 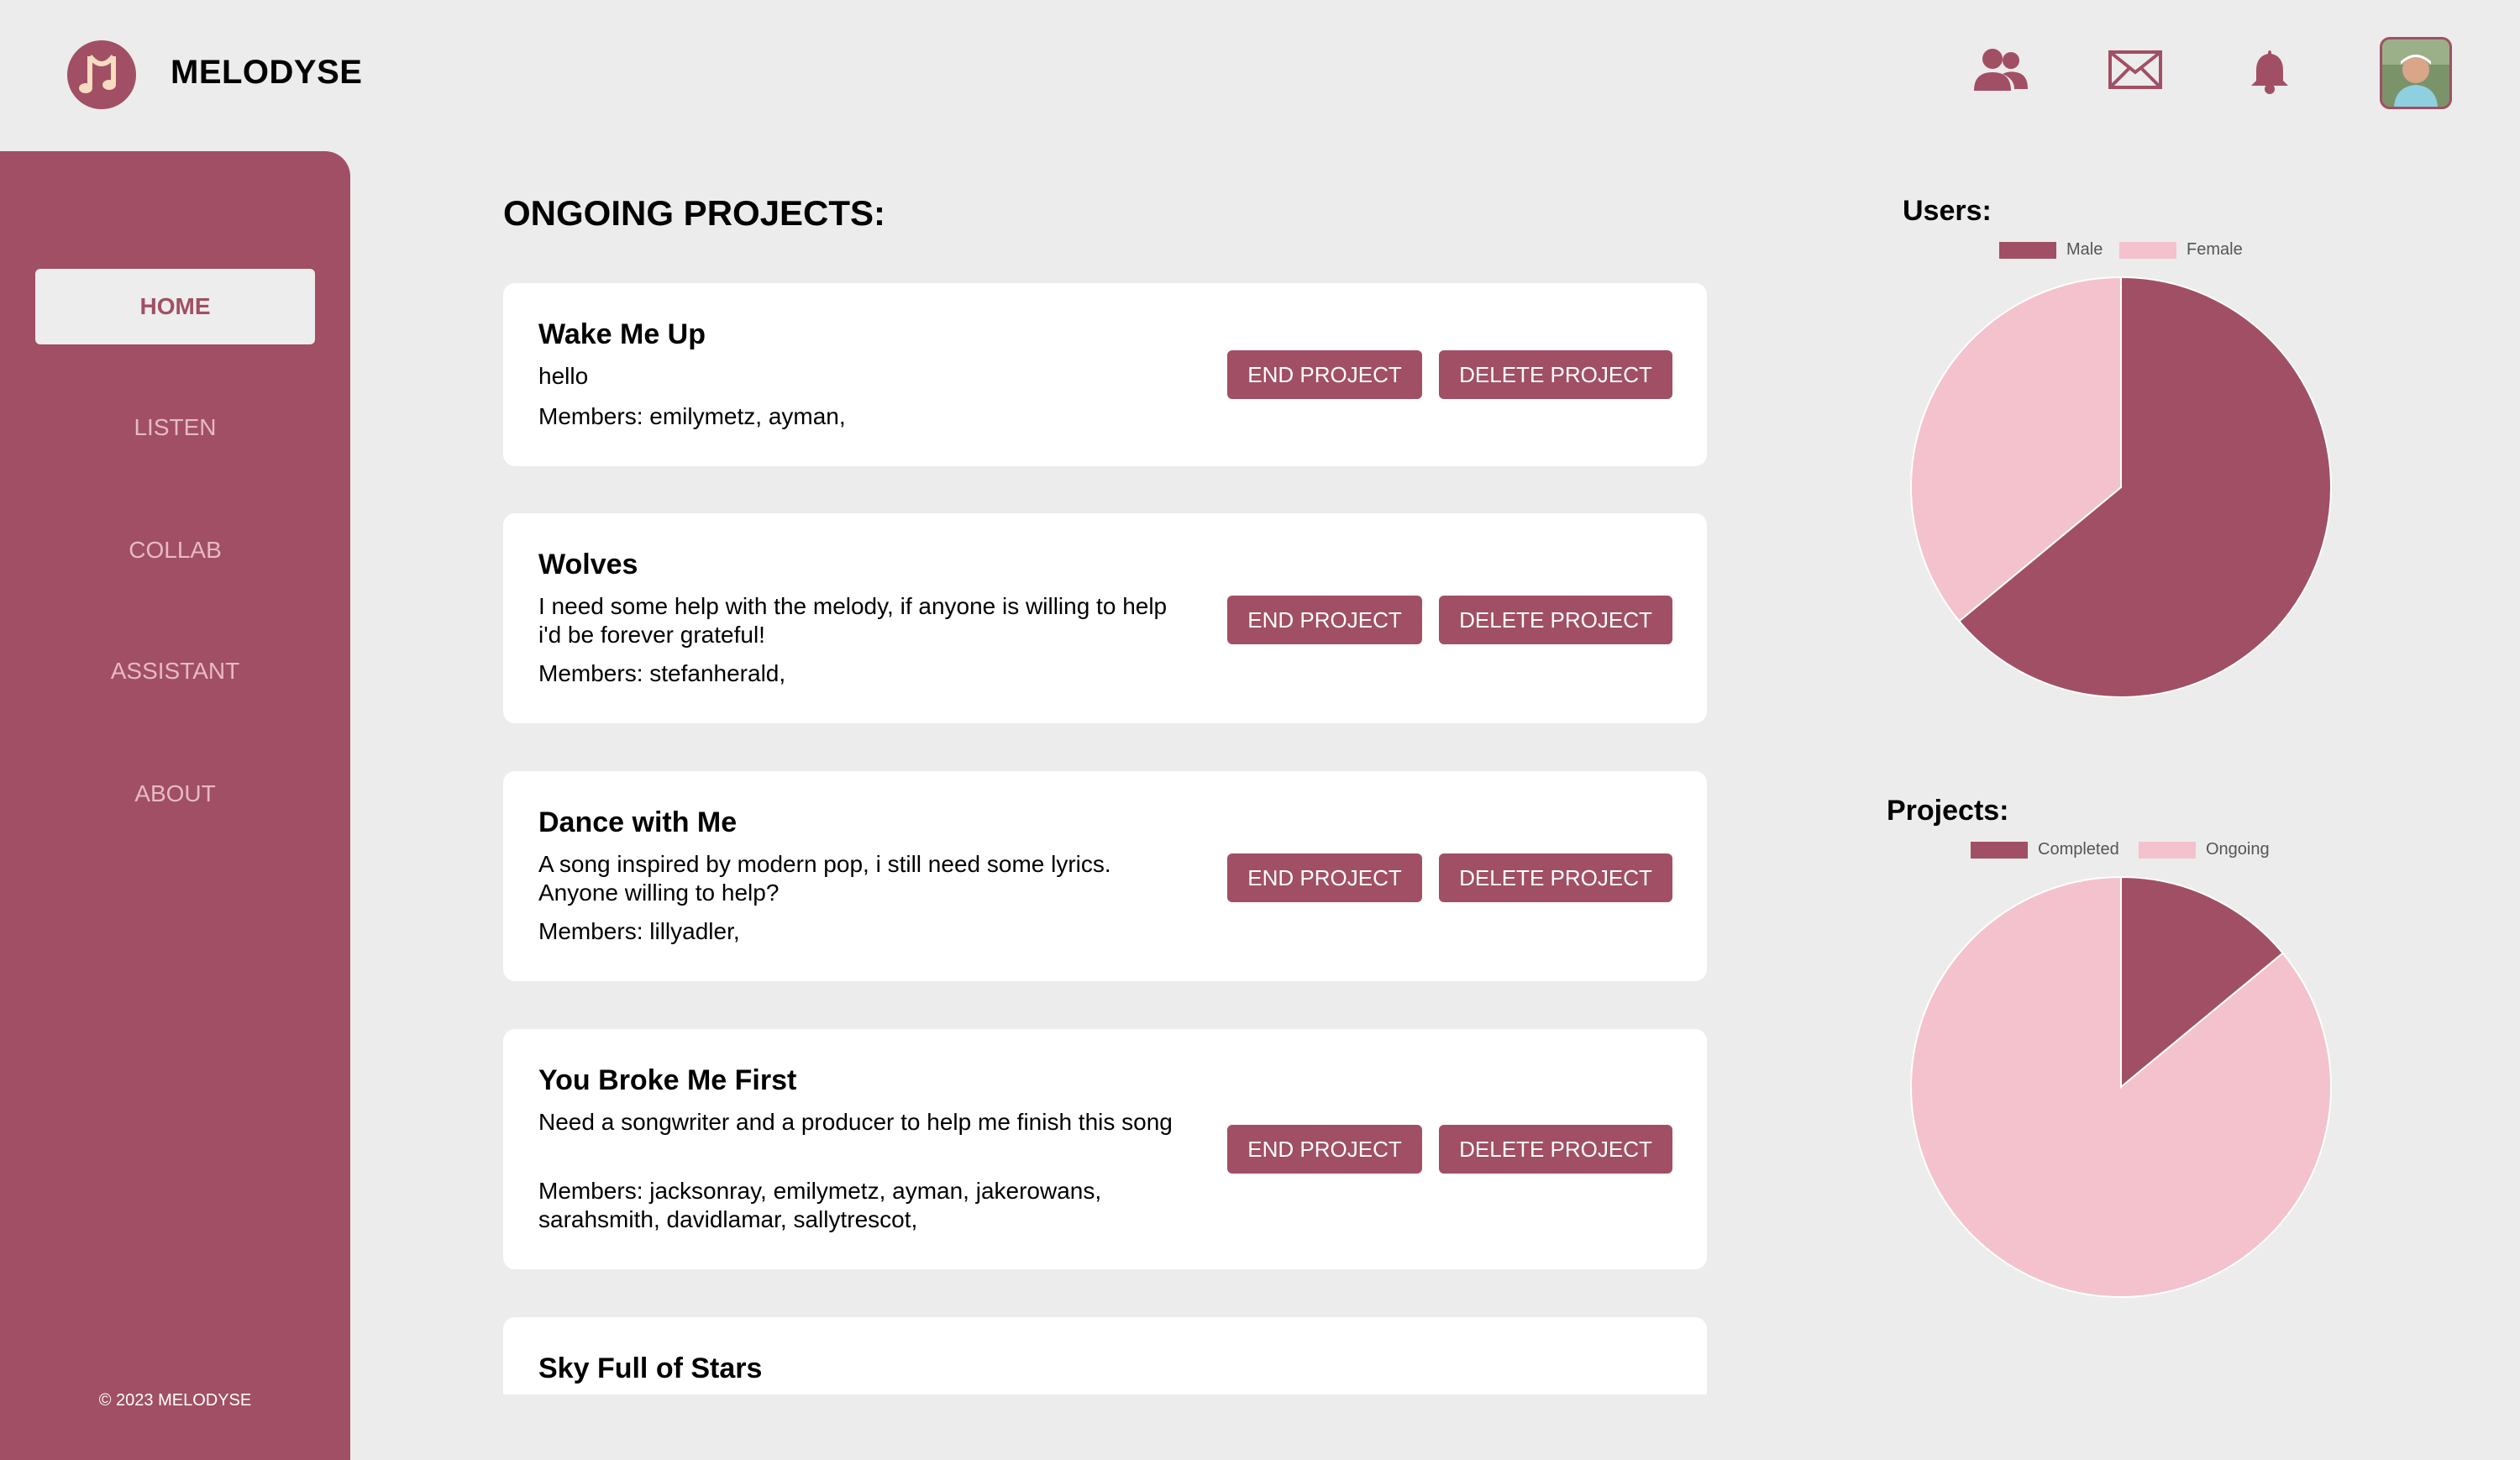 I want to click on mail-icon, so click(x=2135, y=71).